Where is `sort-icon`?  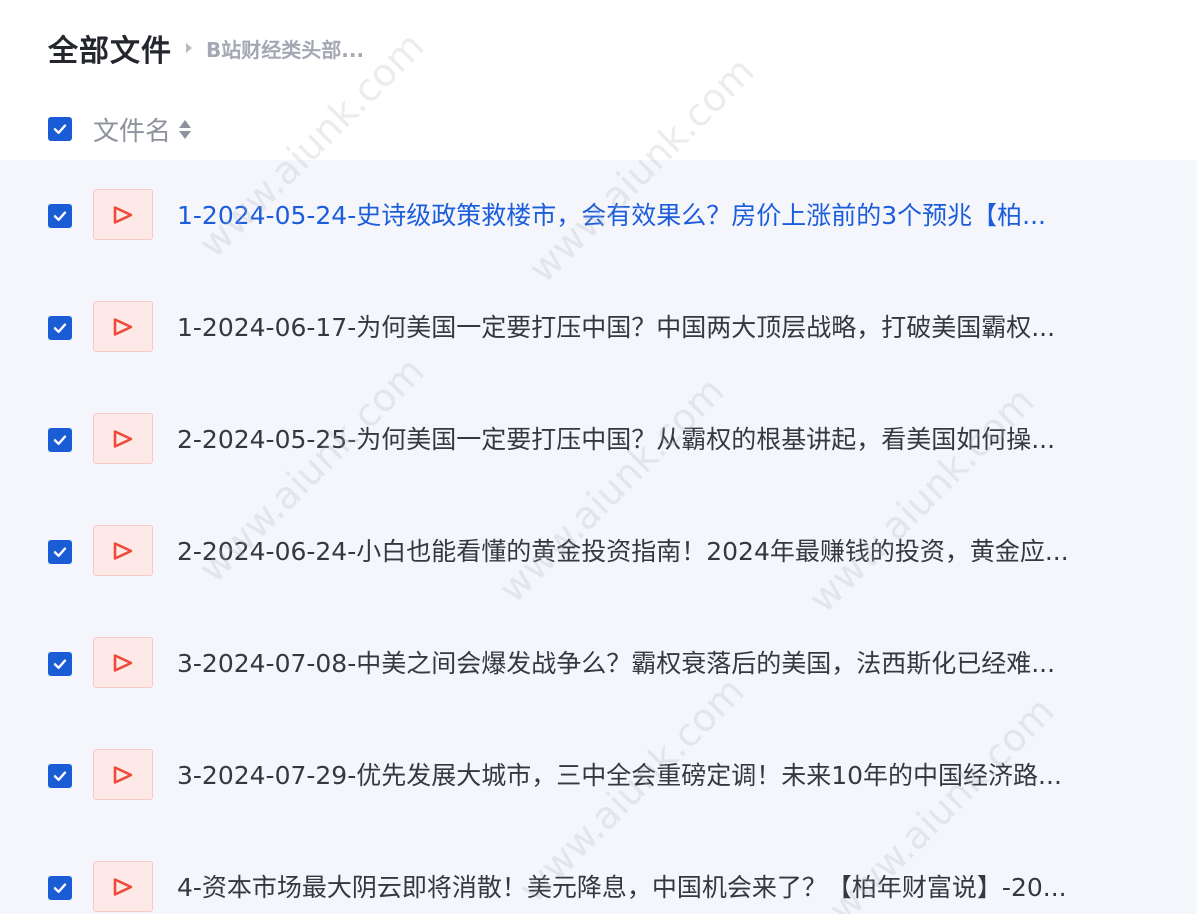
sort-icon is located at coordinates (185, 129).